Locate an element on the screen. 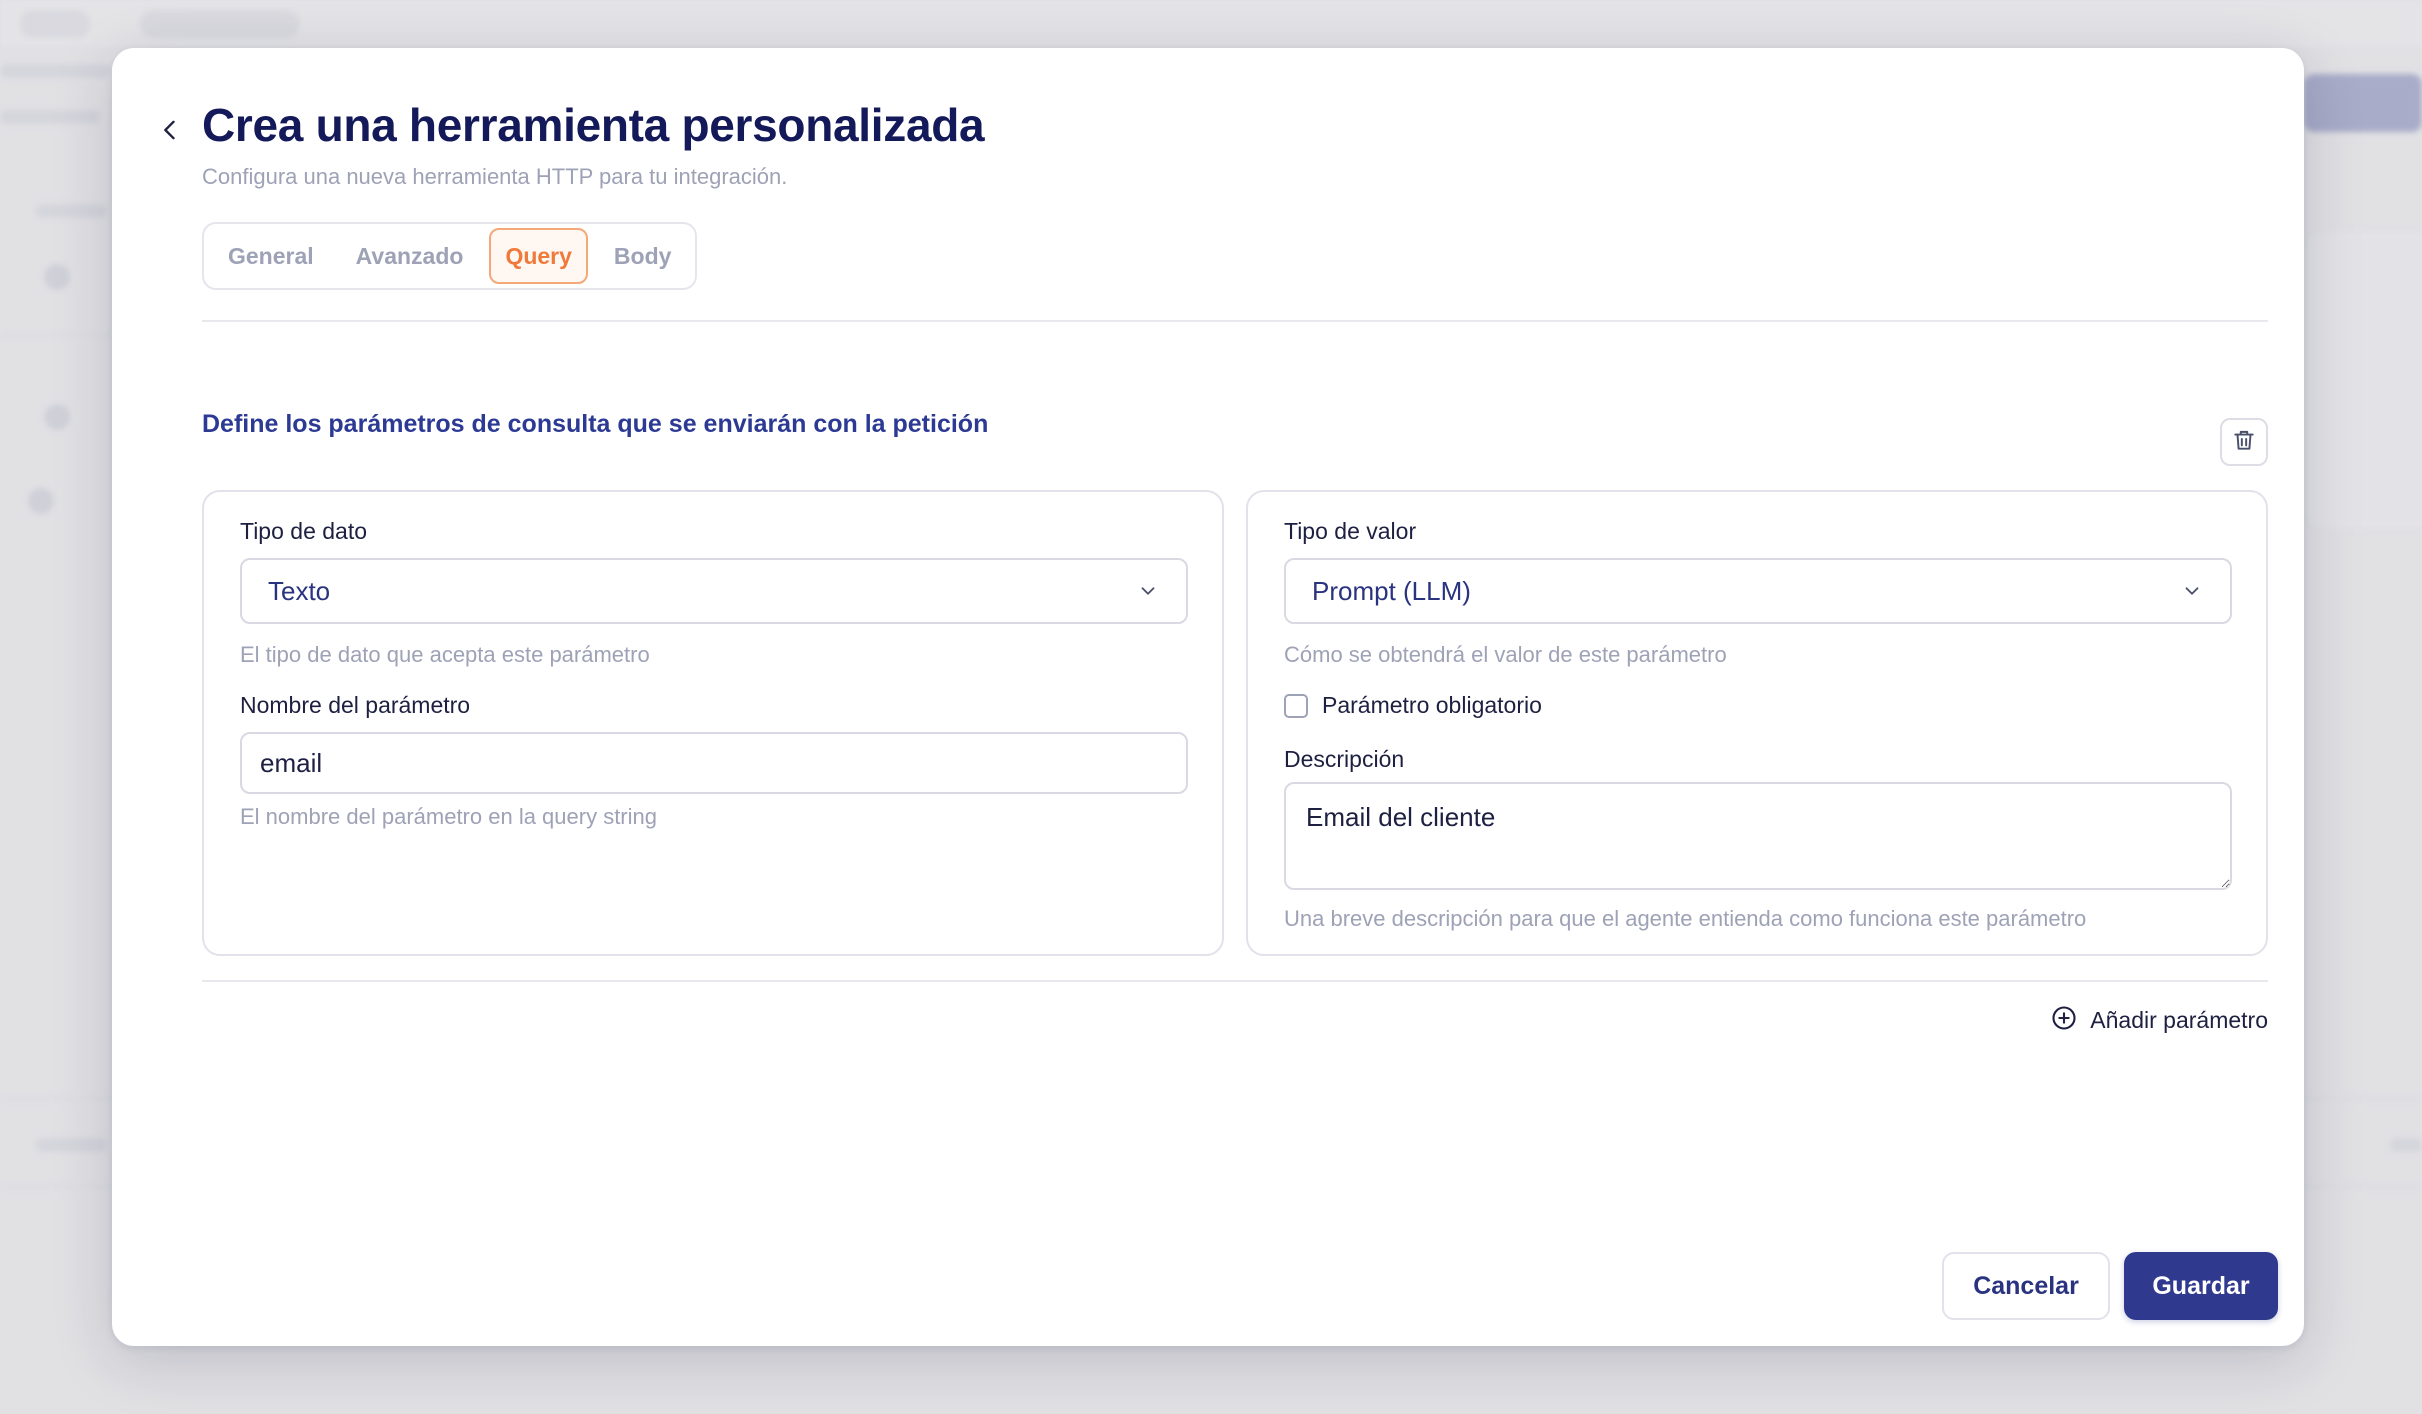 The image size is (2422, 1414). tab-body: Body is located at coordinates (643, 256).